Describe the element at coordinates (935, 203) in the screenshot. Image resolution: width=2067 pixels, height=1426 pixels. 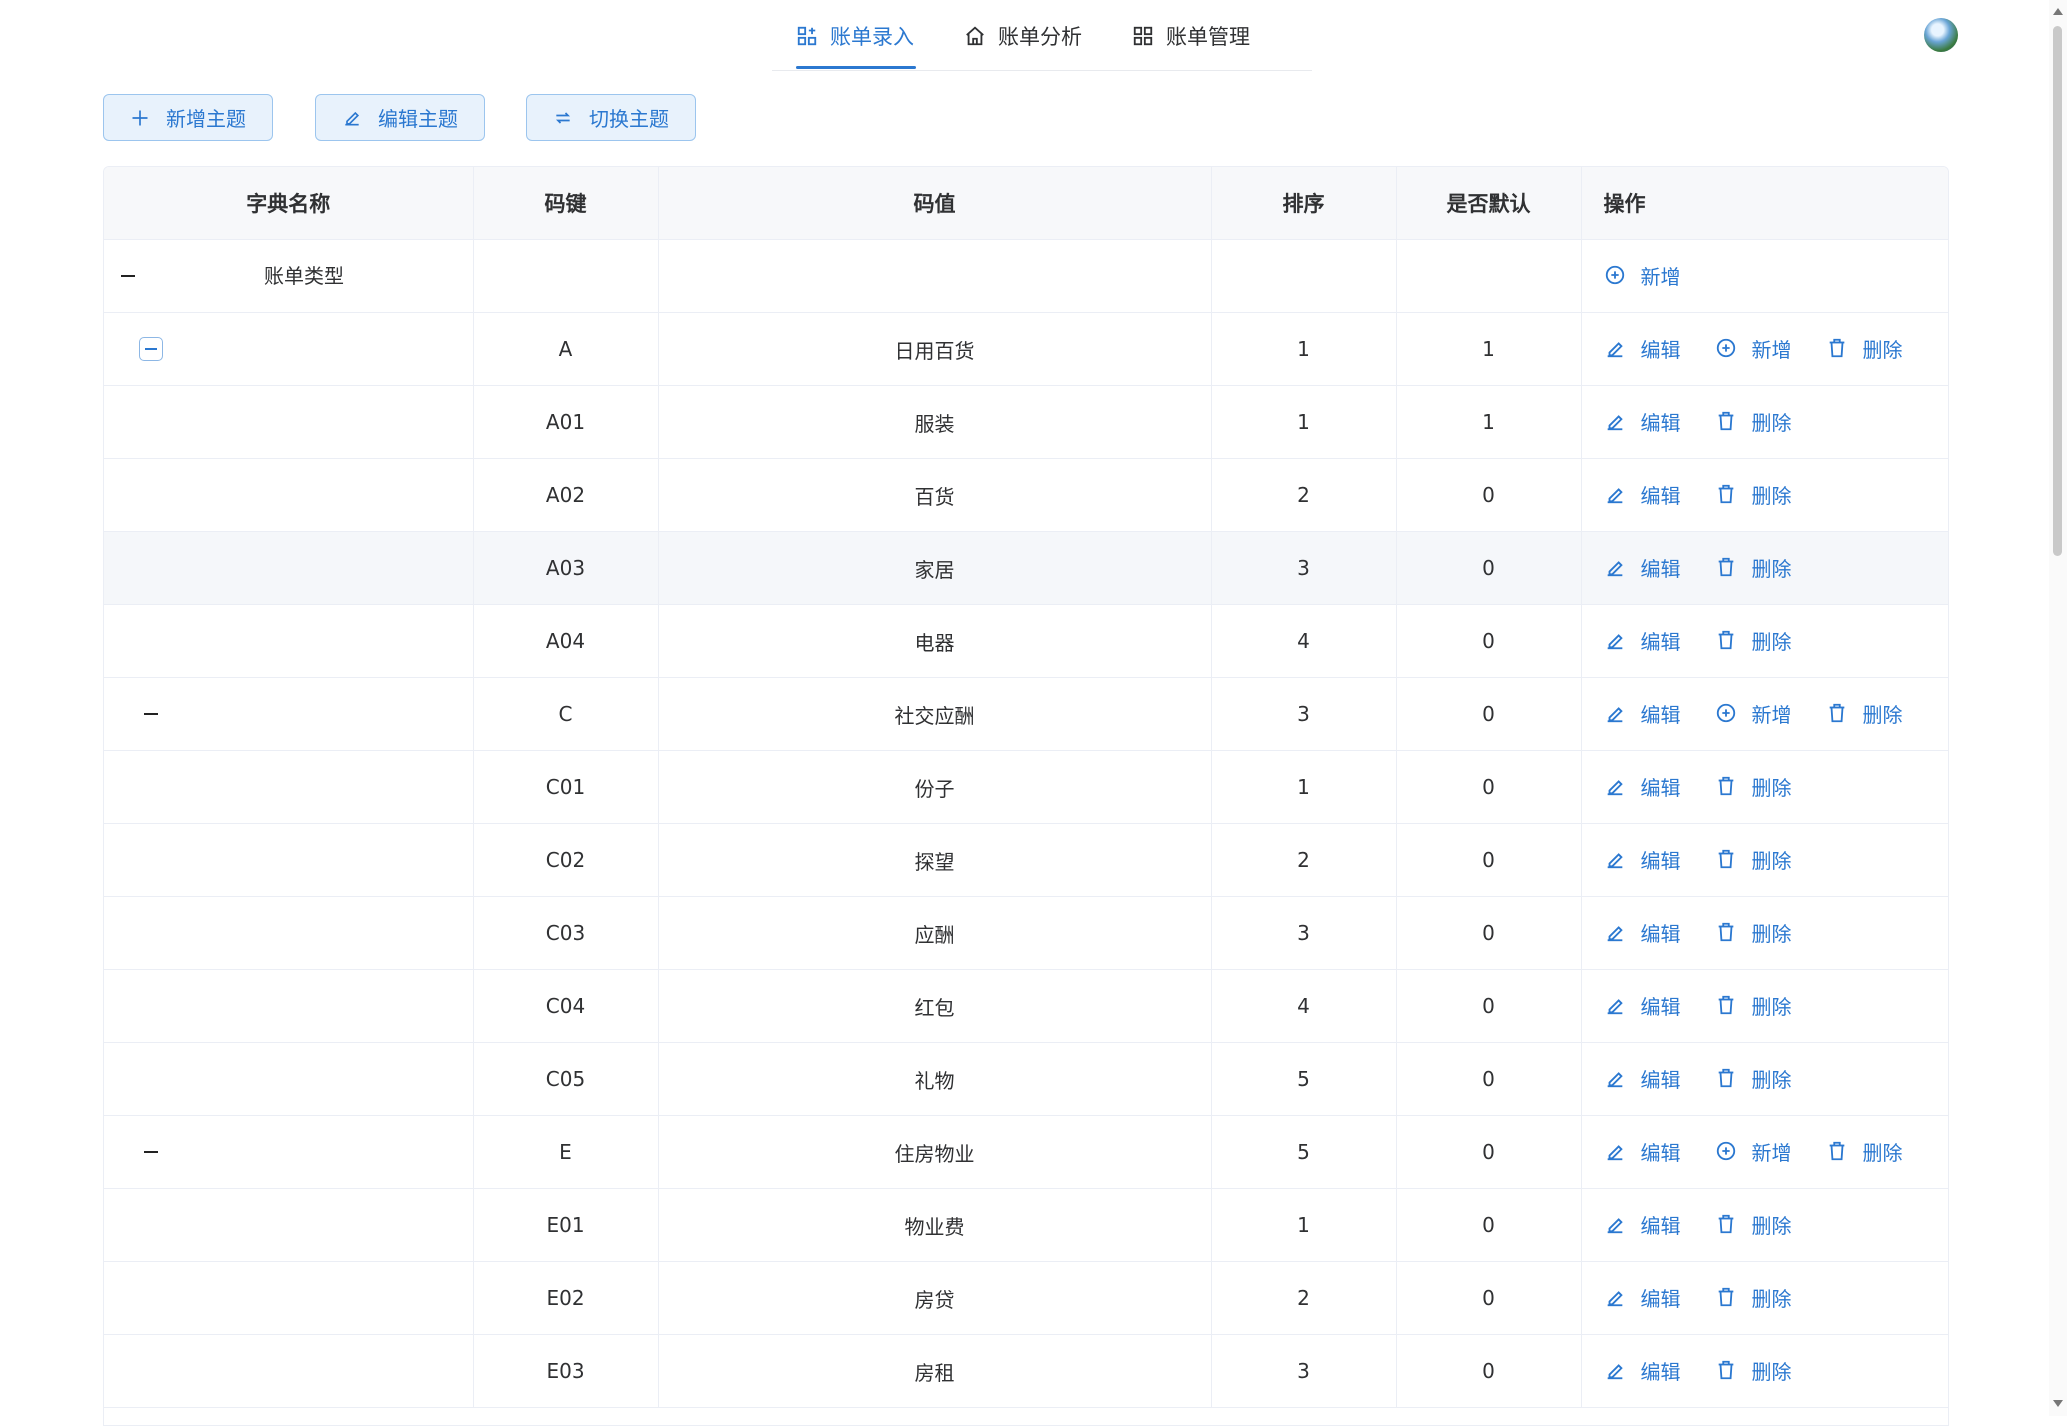
I see `header-code-value: 码值` at that location.